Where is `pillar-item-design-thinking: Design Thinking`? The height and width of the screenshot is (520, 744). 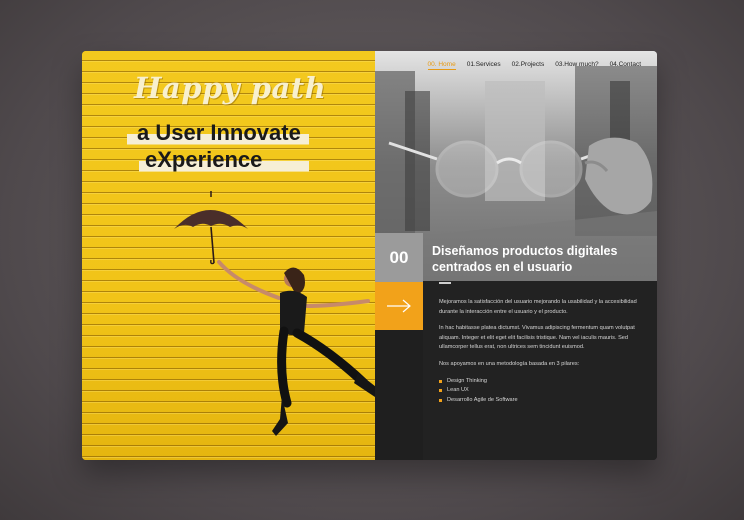 pillar-item-design-thinking: Design Thinking is located at coordinates (541, 382).